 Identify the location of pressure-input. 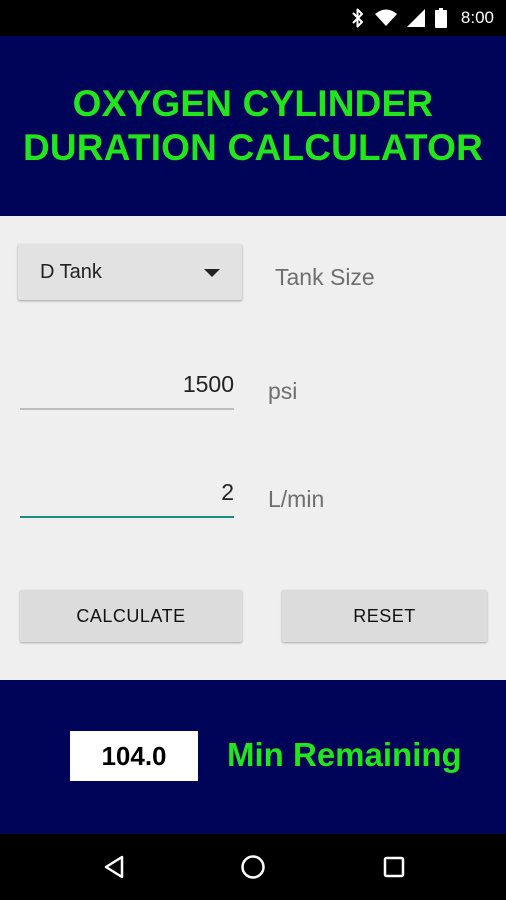
(127, 384).